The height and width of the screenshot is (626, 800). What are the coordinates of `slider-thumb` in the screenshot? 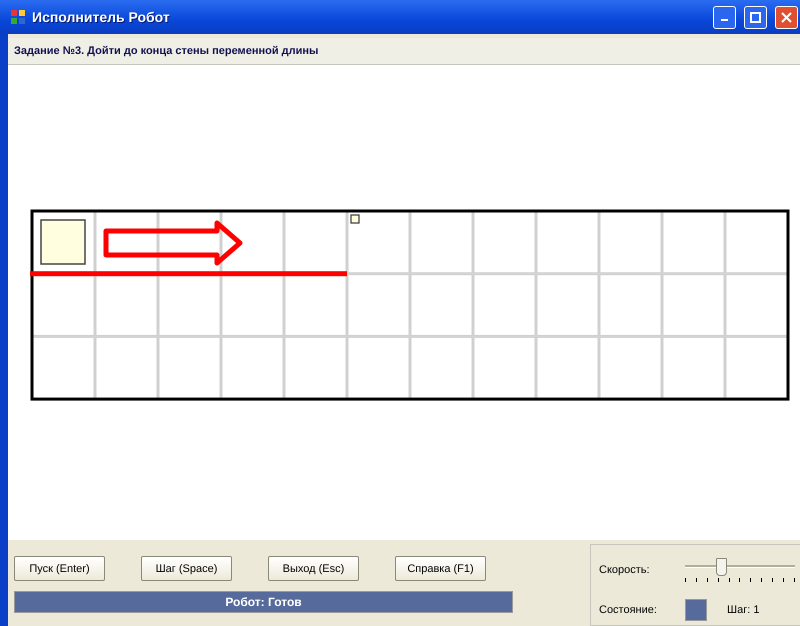 It's located at (722, 567).